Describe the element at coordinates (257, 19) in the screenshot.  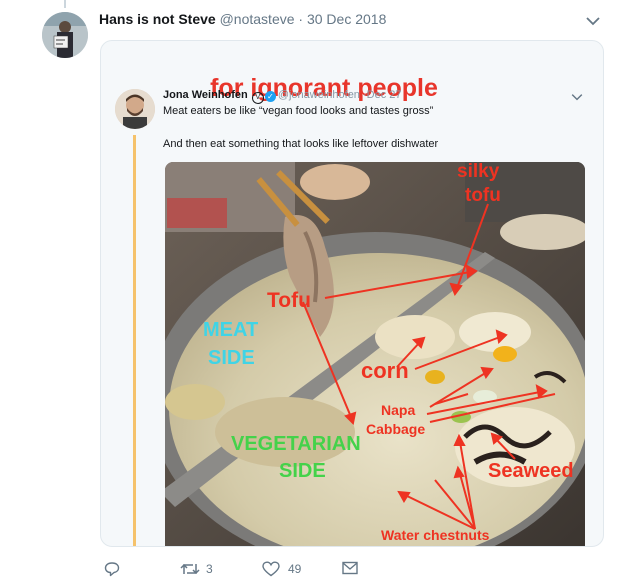
I see `author-handle: @notasteve` at that location.